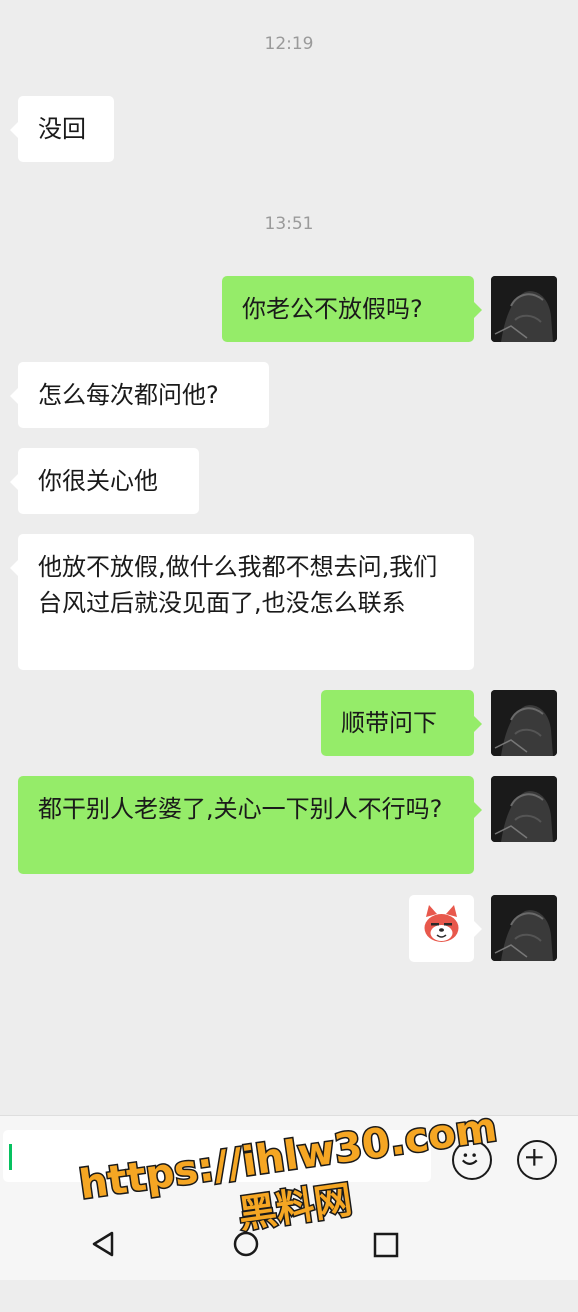 The width and height of the screenshot is (578, 1312). I want to click on back-triangle-icon, so click(103, 1244).